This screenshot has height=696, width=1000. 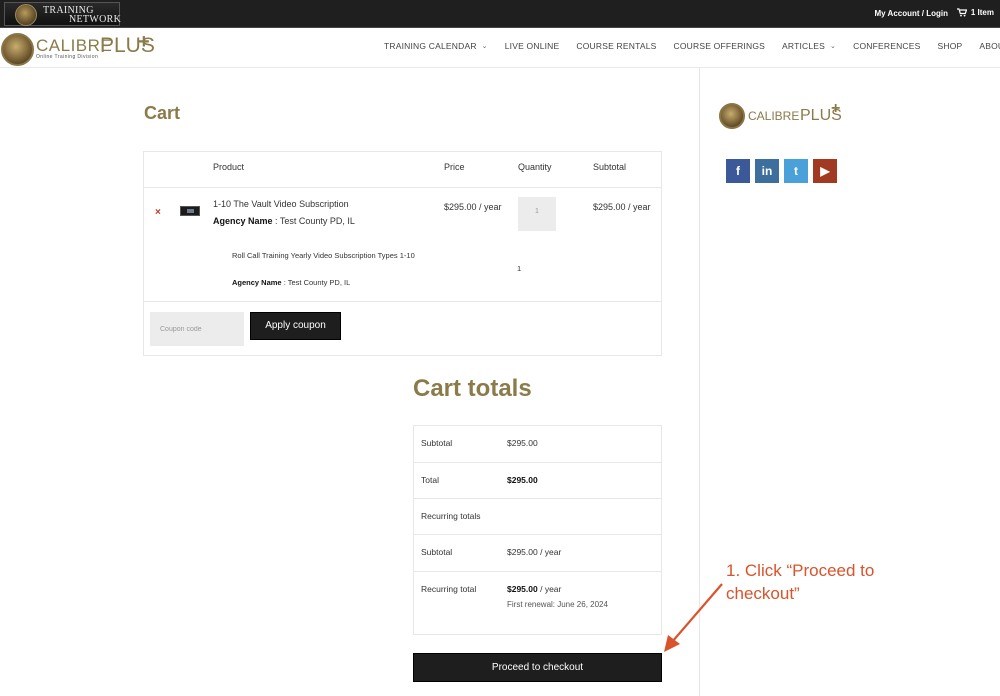 What do you see at coordinates (537, 667) in the screenshot?
I see `proceed-to-checkout-button: Proceed to checkout` at bounding box center [537, 667].